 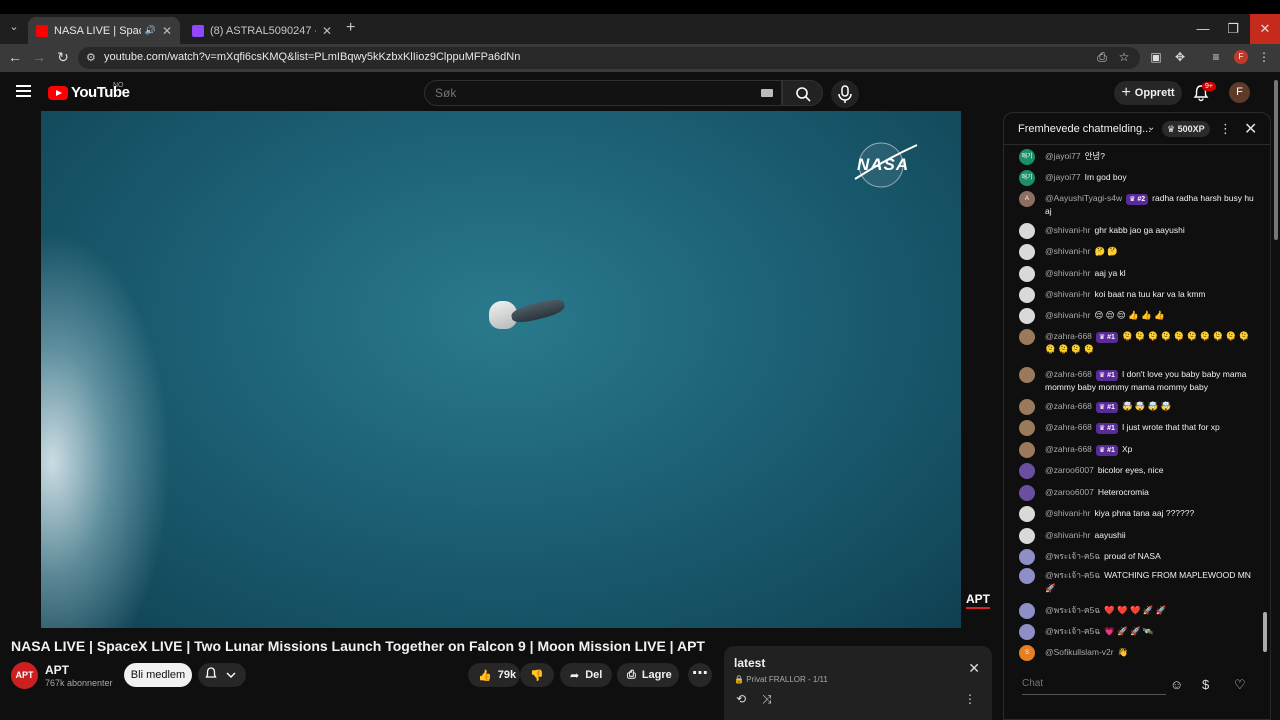 I want to click on share-button: ➦ Del, so click(x=586, y=675).